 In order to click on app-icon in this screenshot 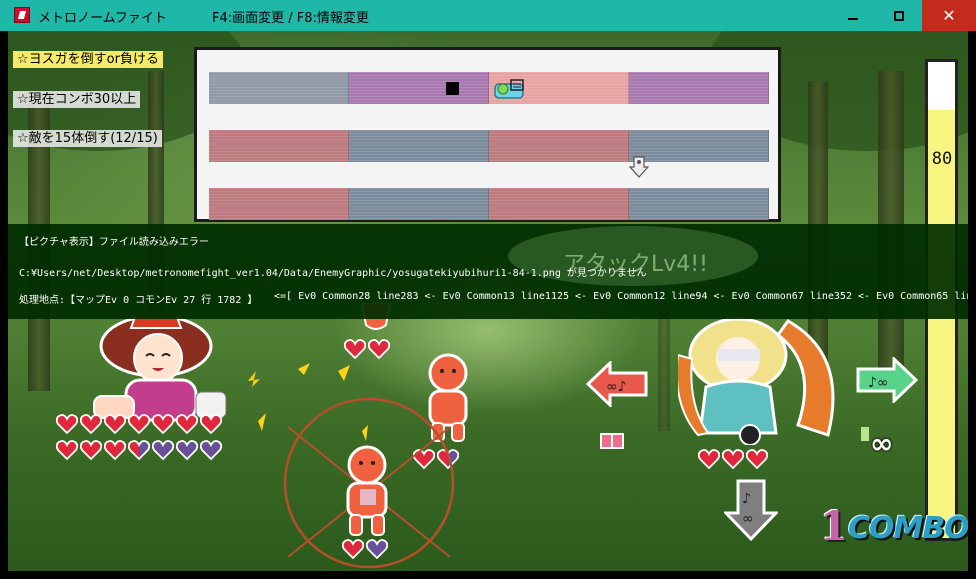, I will do `click(22, 15)`.